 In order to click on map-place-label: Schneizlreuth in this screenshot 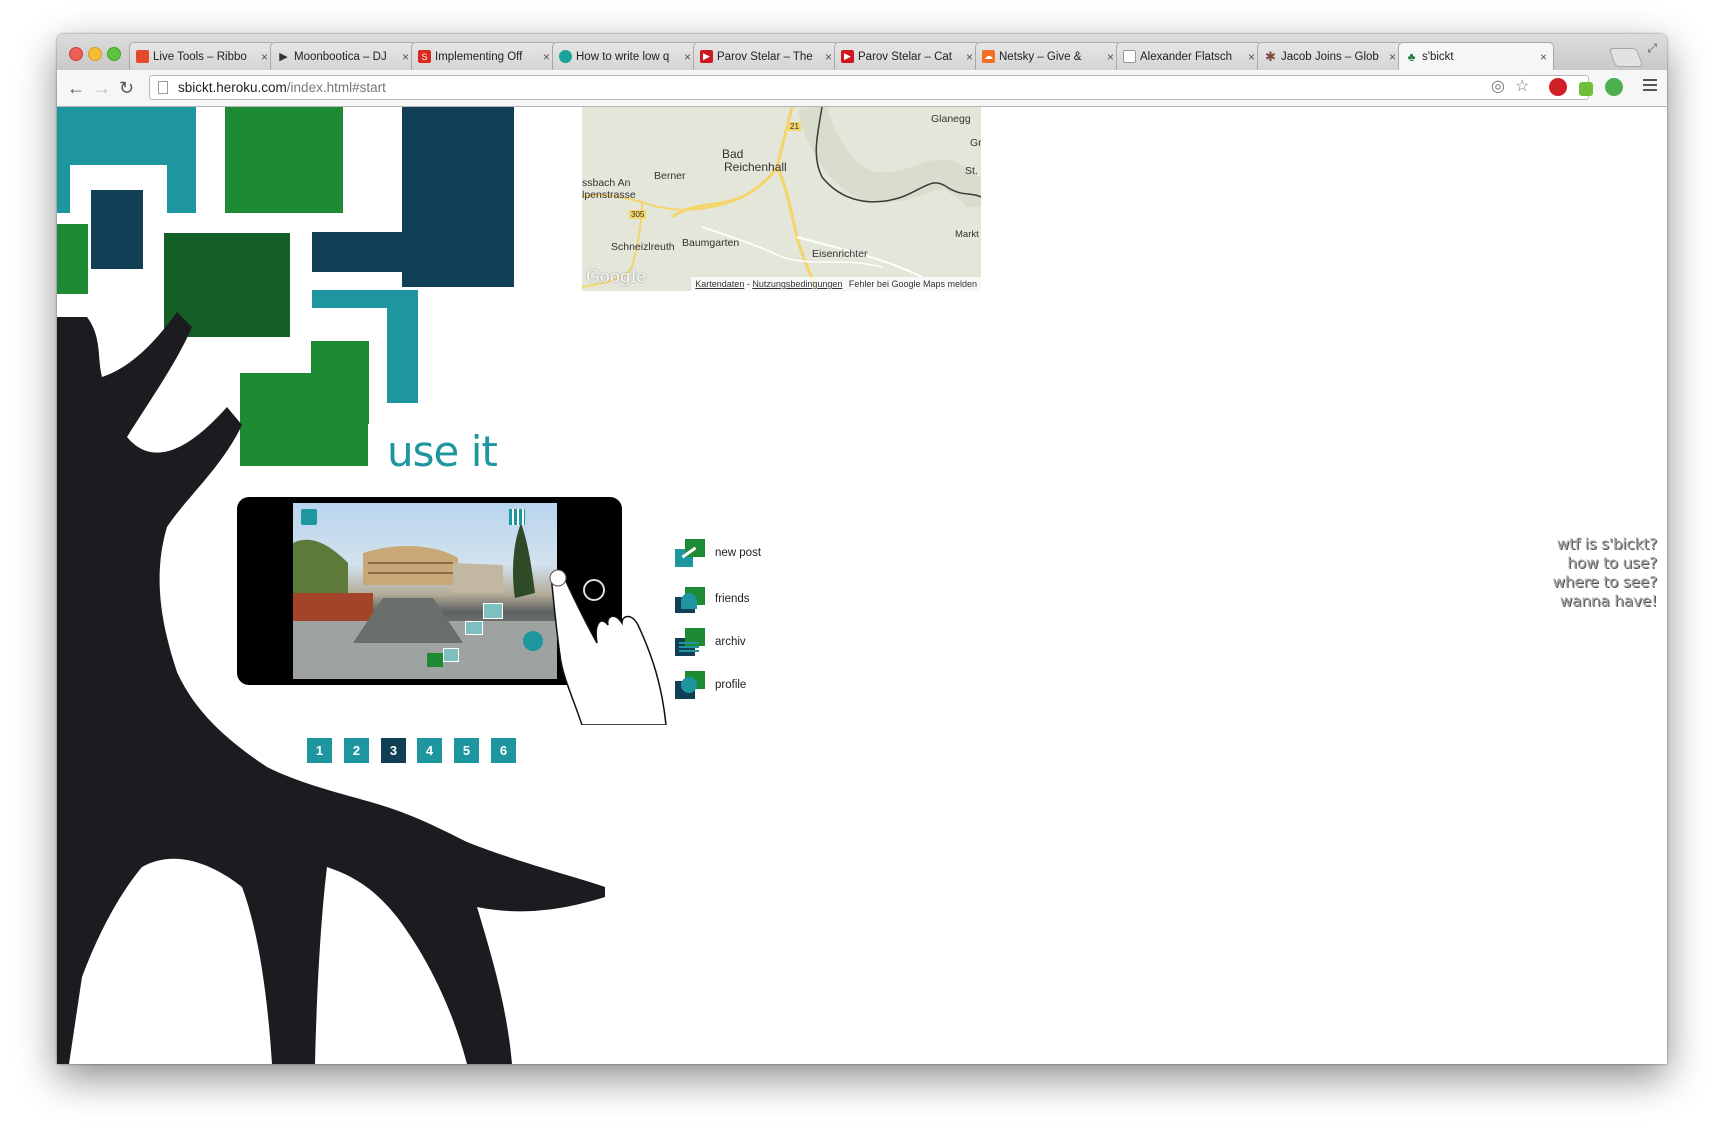, I will do `click(643, 247)`.